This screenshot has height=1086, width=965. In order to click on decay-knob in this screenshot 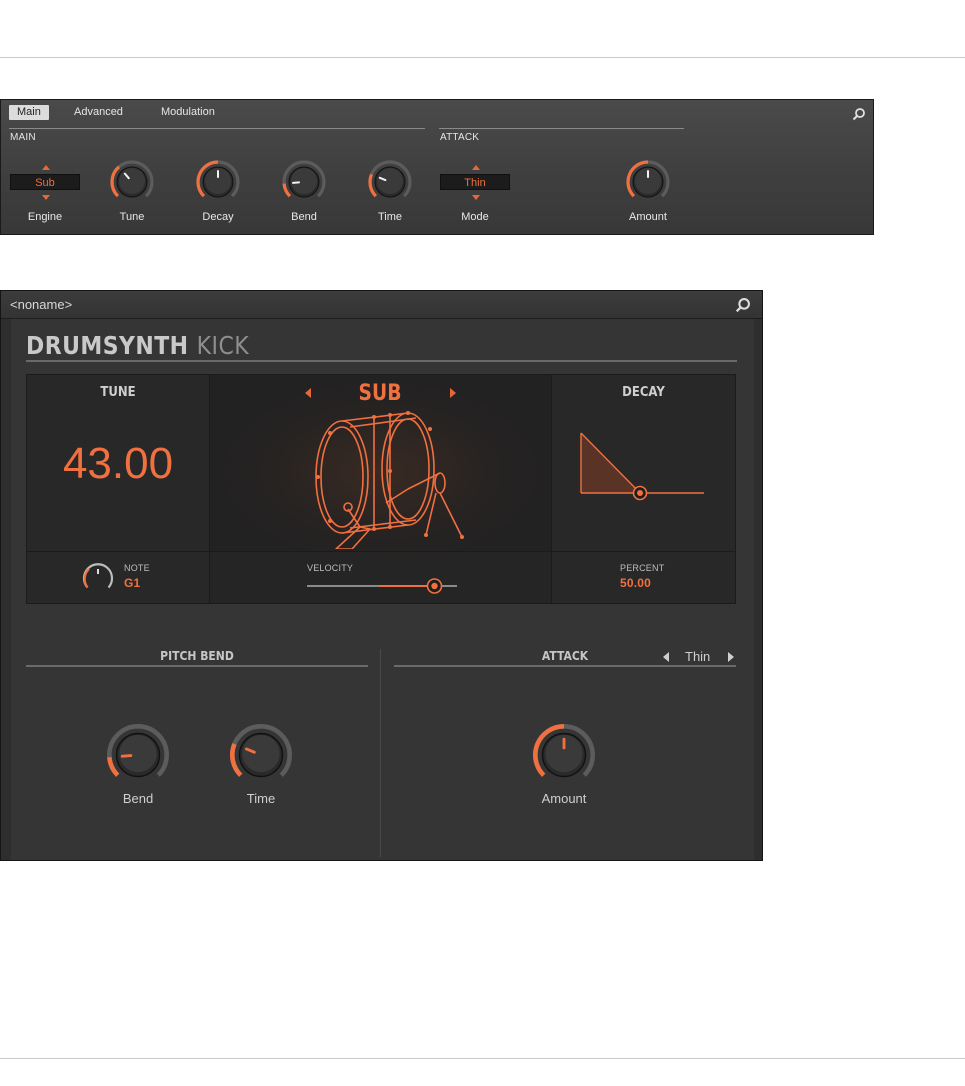, I will do `click(218, 182)`.